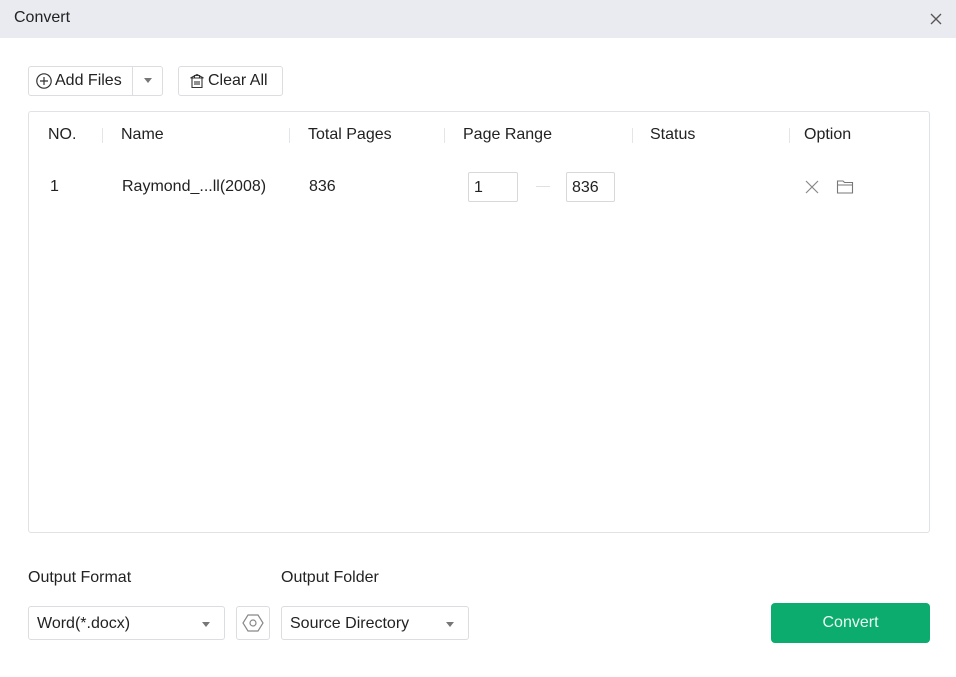 This screenshot has height=677, width=956. What do you see at coordinates (62, 134) in the screenshot?
I see `column-header-no: NO.` at bounding box center [62, 134].